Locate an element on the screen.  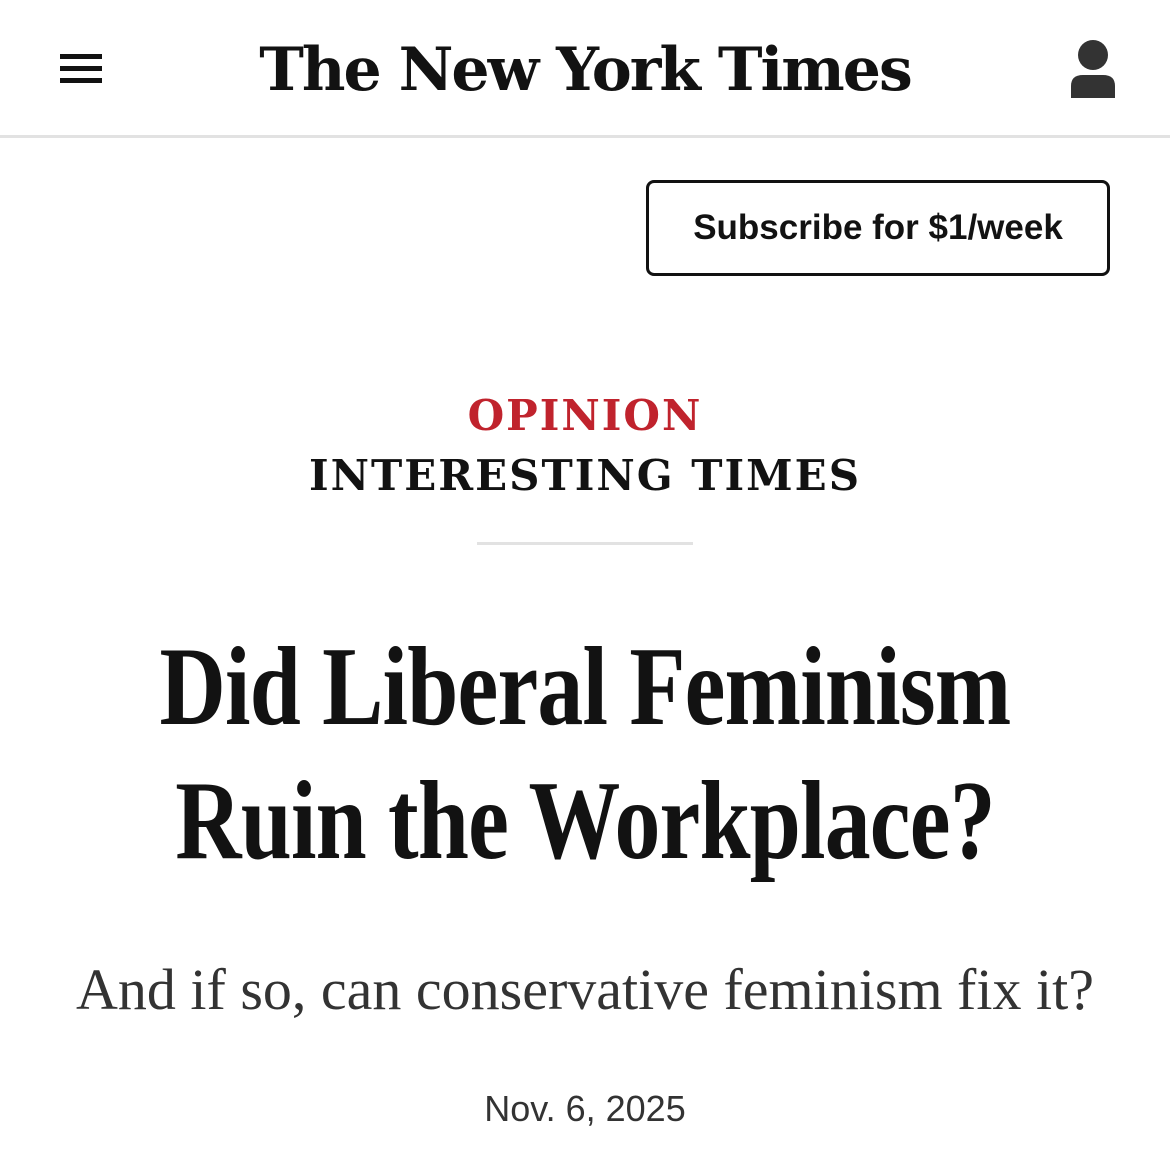
subscribe-button: Subscribe for $1/week is located at coordinates (878, 228).